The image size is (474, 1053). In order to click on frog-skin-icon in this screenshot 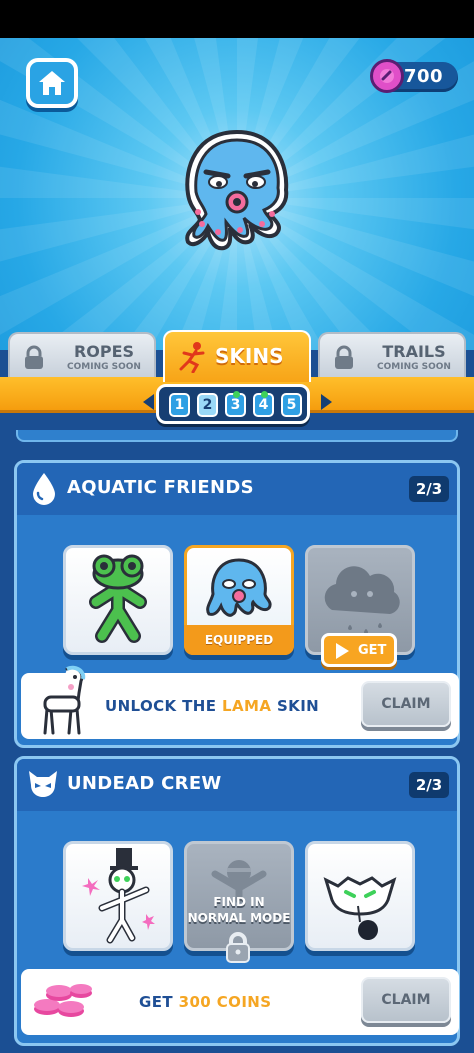, I will do `click(118, 598)`.